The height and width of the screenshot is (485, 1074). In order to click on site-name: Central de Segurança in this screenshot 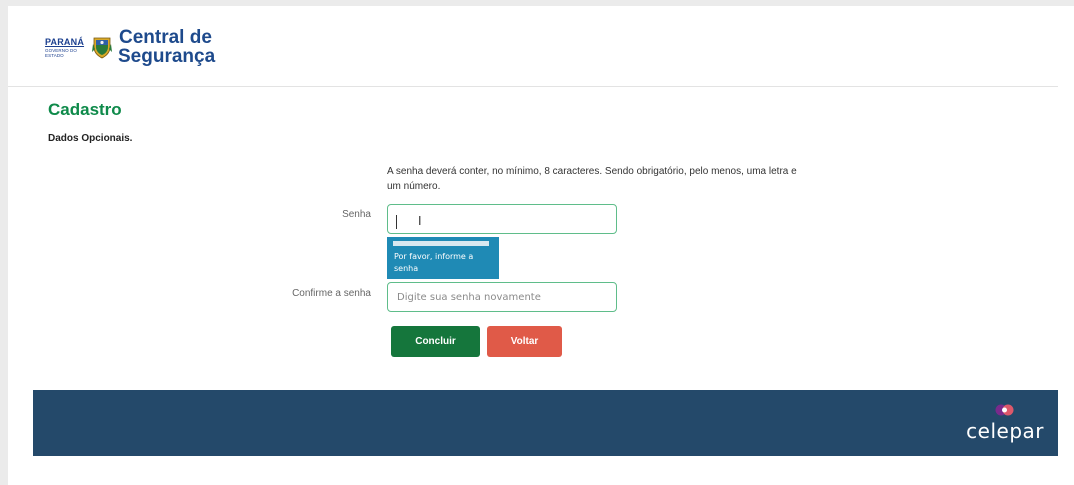, I will do `click(166, 47)`.